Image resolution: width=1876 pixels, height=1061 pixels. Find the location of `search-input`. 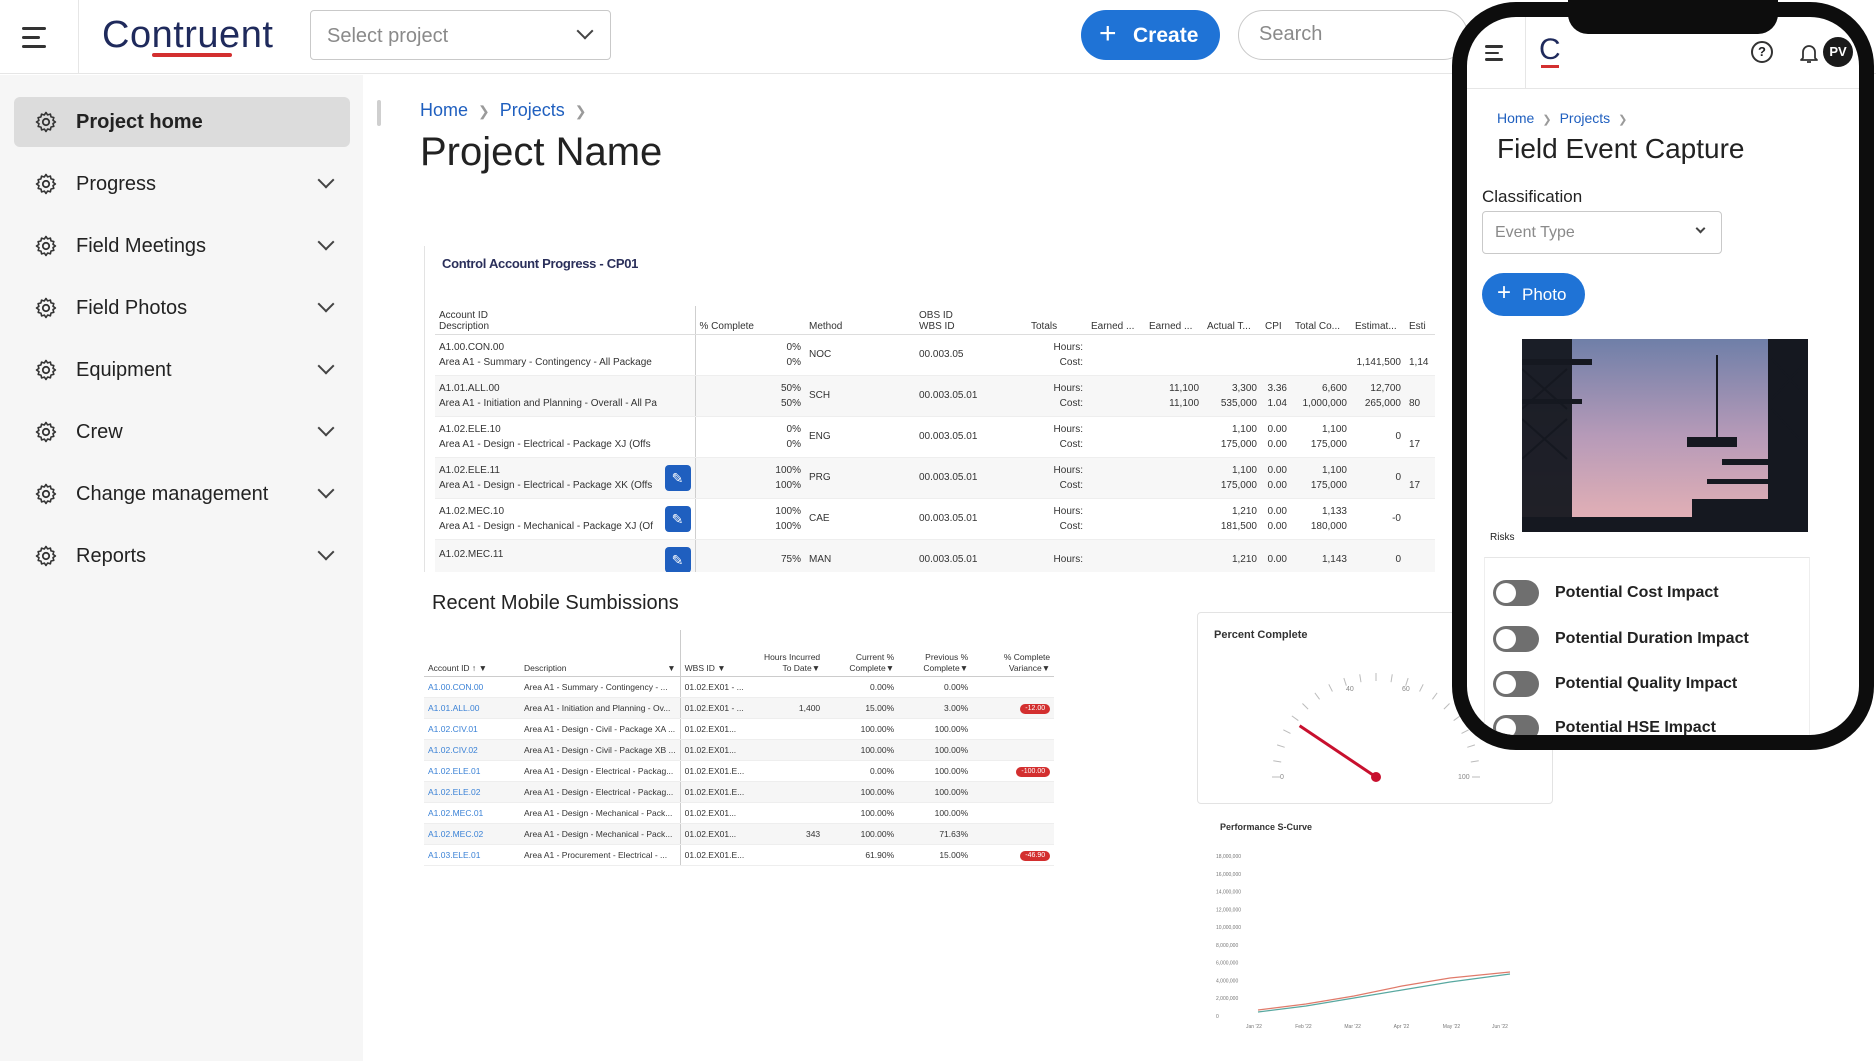

search-input is located at coordinates (1359, 34).